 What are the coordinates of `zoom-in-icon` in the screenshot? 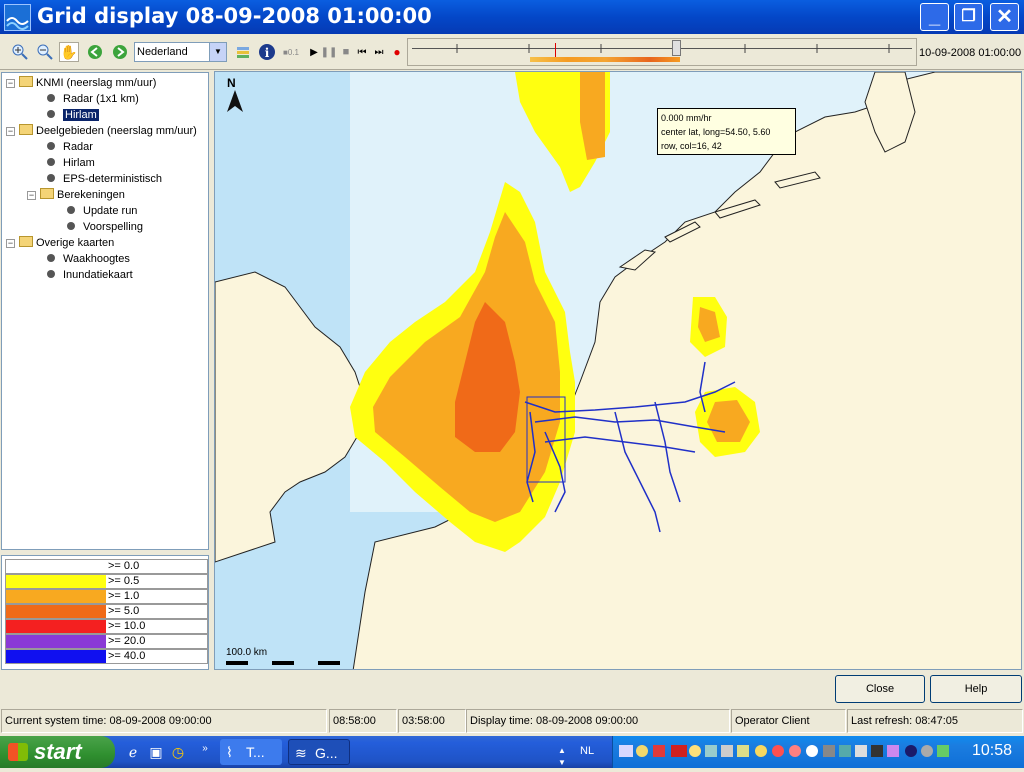 It's located at (20, 52).